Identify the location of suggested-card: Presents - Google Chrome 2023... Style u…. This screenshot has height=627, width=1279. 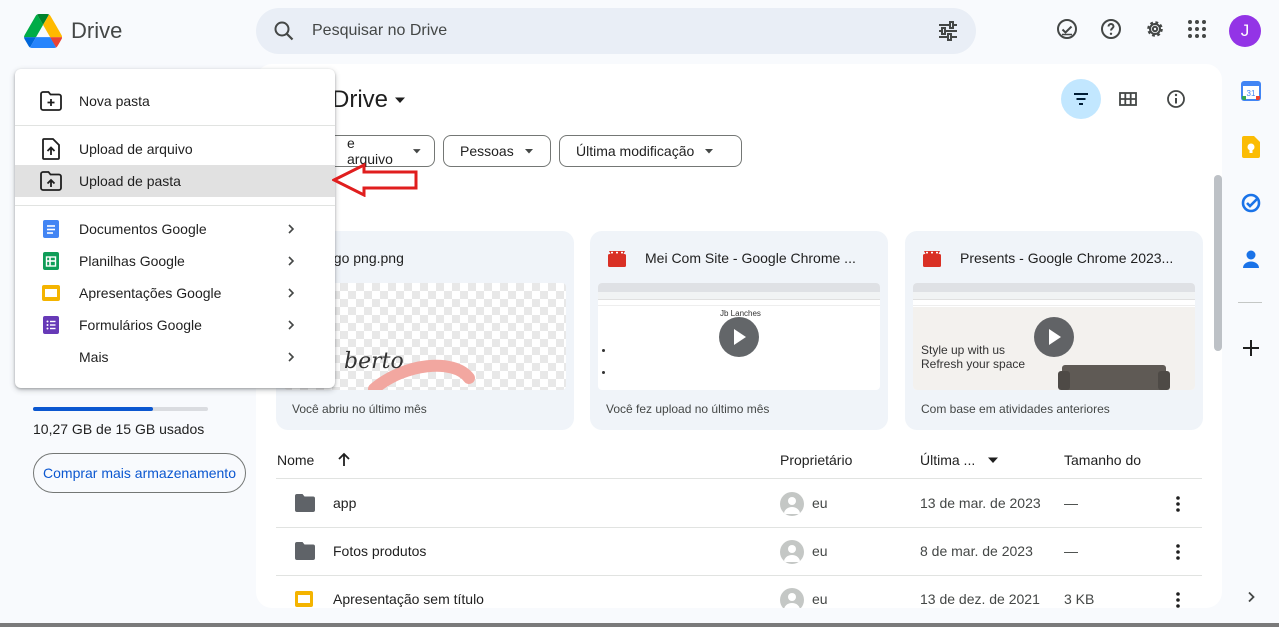
(1054, 330).